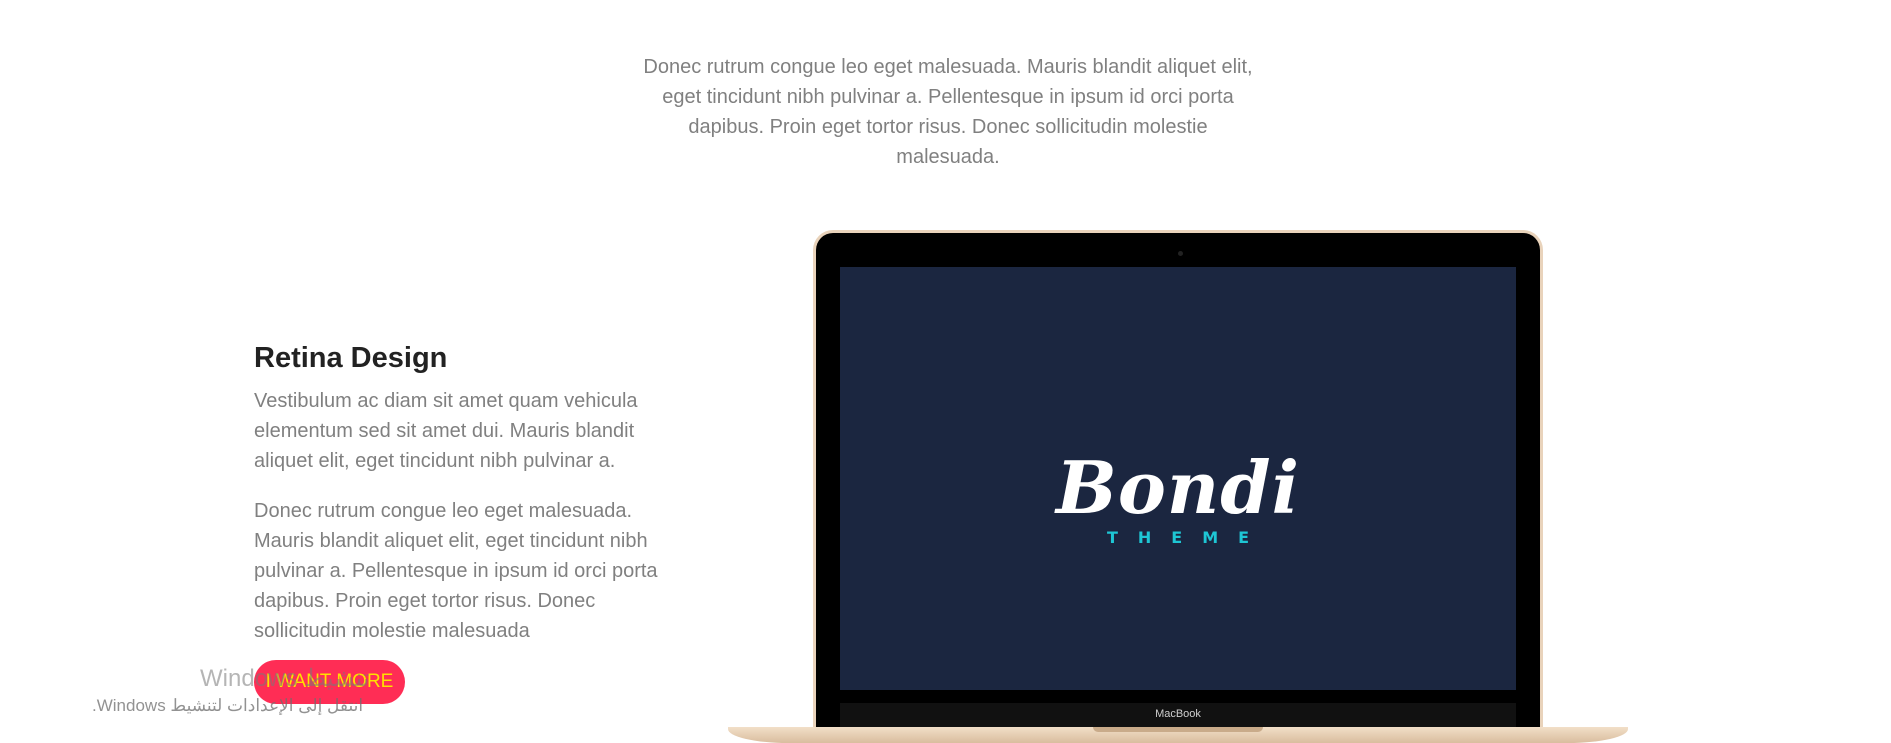 The height and width of the screenshot is (743, 1891). What do you see at coordinates (1180, 253) in the screenshot?
I see `camera-icon` at bounding box center [1180, 253].